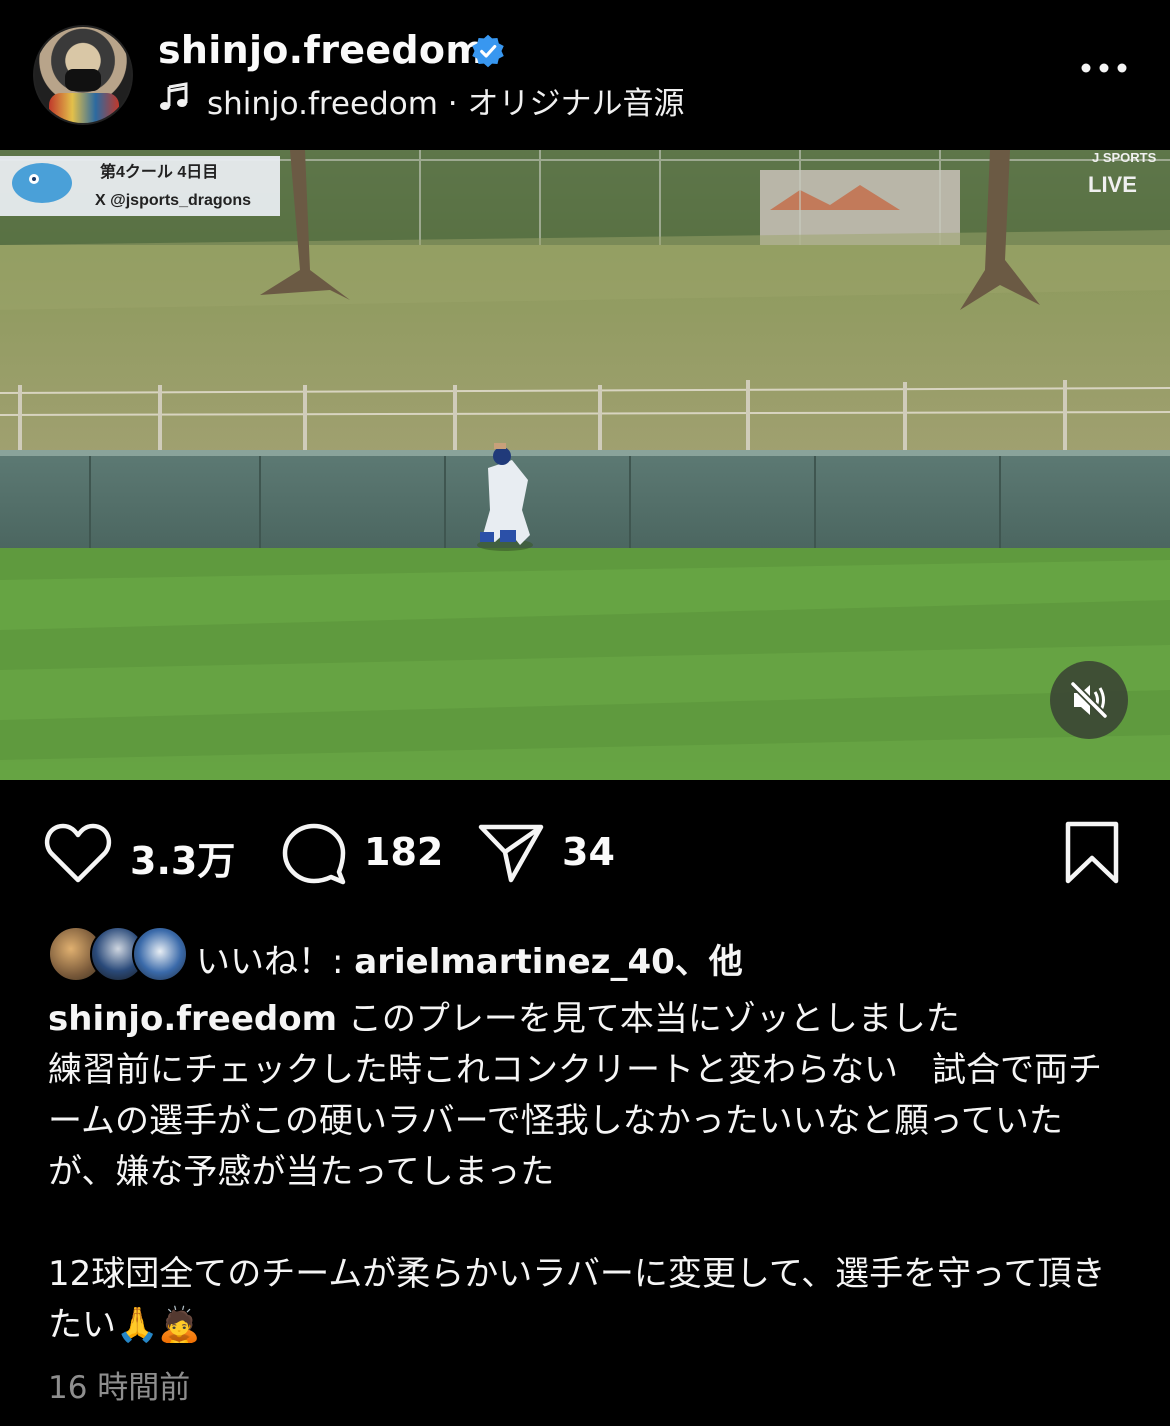  What do you see at coordinates (321, 50) in the screenshot?
I see `post-username: shinjo.freedom` at bounding box center [321, 50].